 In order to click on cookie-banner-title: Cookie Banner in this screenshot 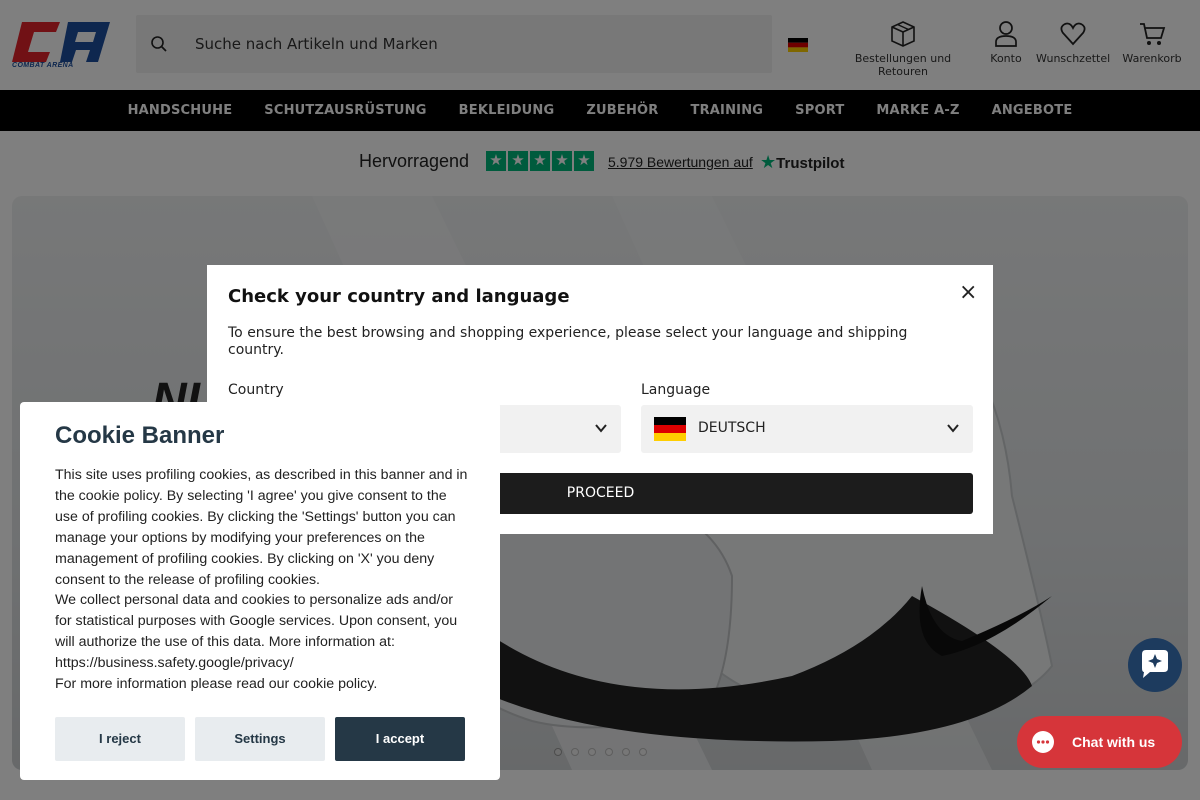, I will do `click(140, 435)`.